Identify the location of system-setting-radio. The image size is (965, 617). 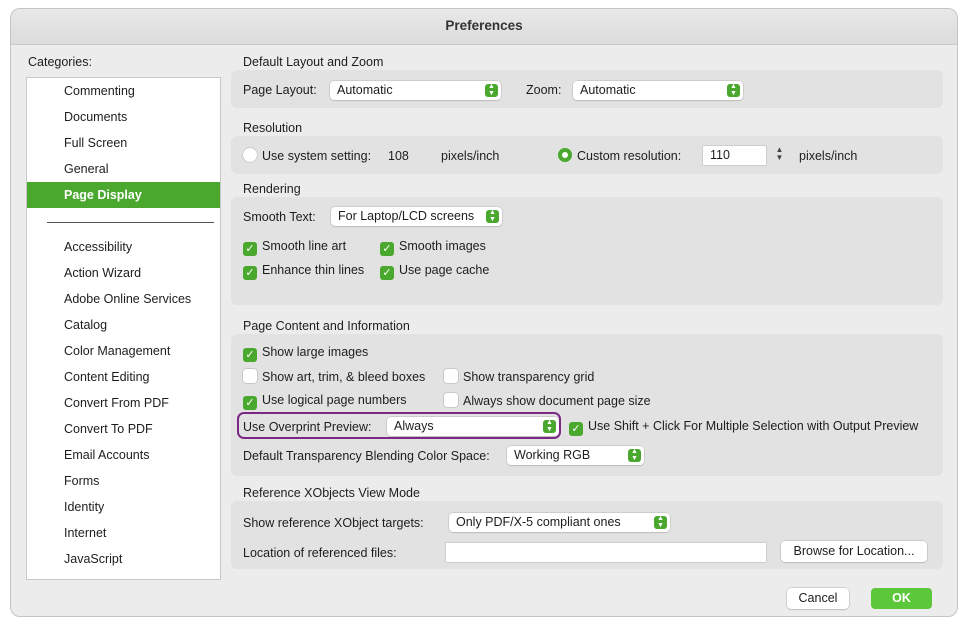
(250, 155).